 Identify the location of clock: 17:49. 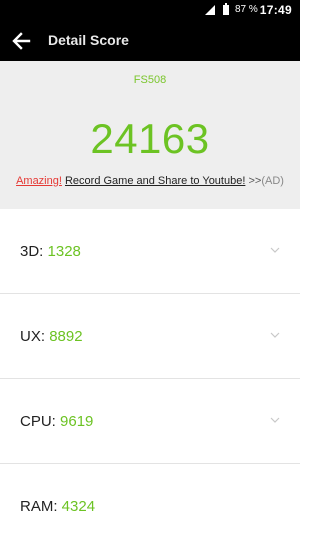
(275, 10).